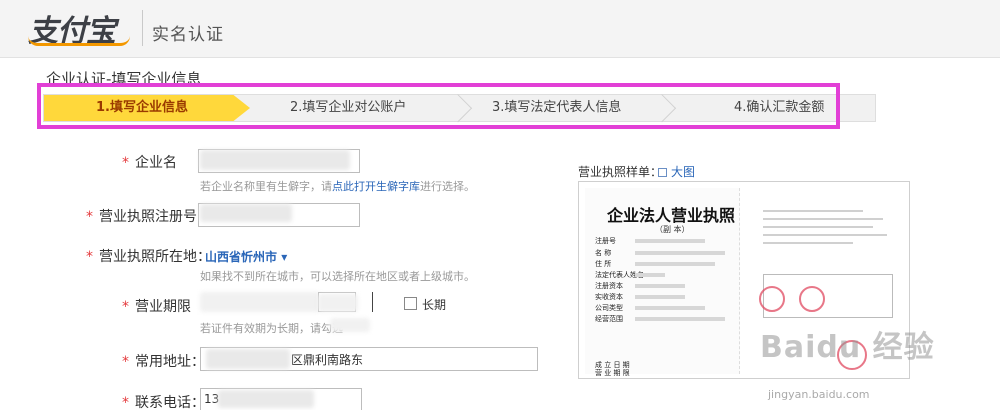 Image resolution: width=1000 pixels, height=410 pixels. Describe the element at coordinates (372, 302) in the screenshot. I see `field-separator` at that location.